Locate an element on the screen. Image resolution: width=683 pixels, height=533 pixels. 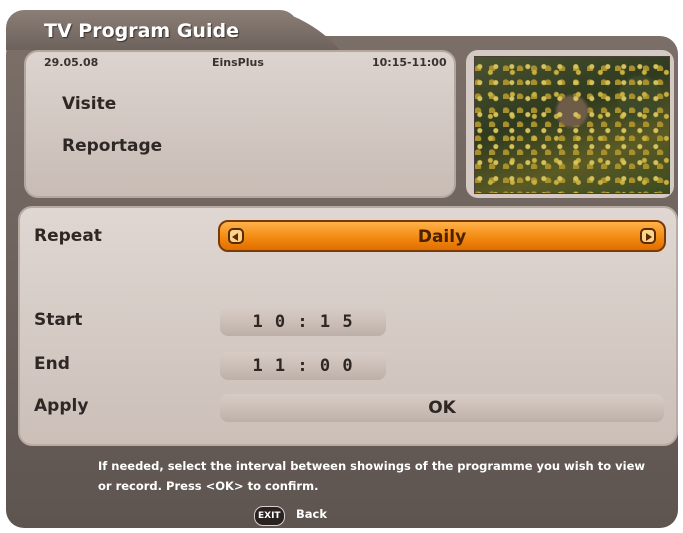
end-time-field: 1 1 : 0 0 is located at coordinates (303, 366).